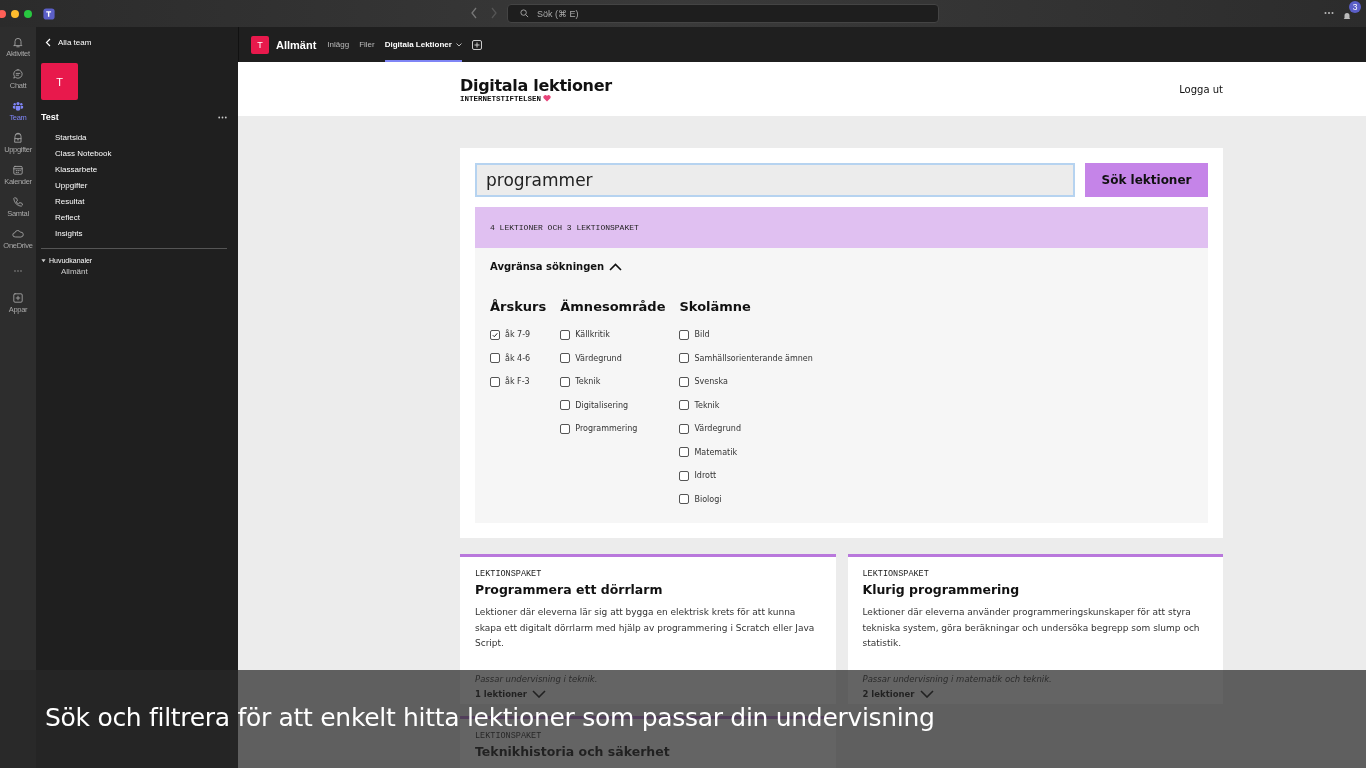  I want to click on calendar-icon, so click(18, 170).